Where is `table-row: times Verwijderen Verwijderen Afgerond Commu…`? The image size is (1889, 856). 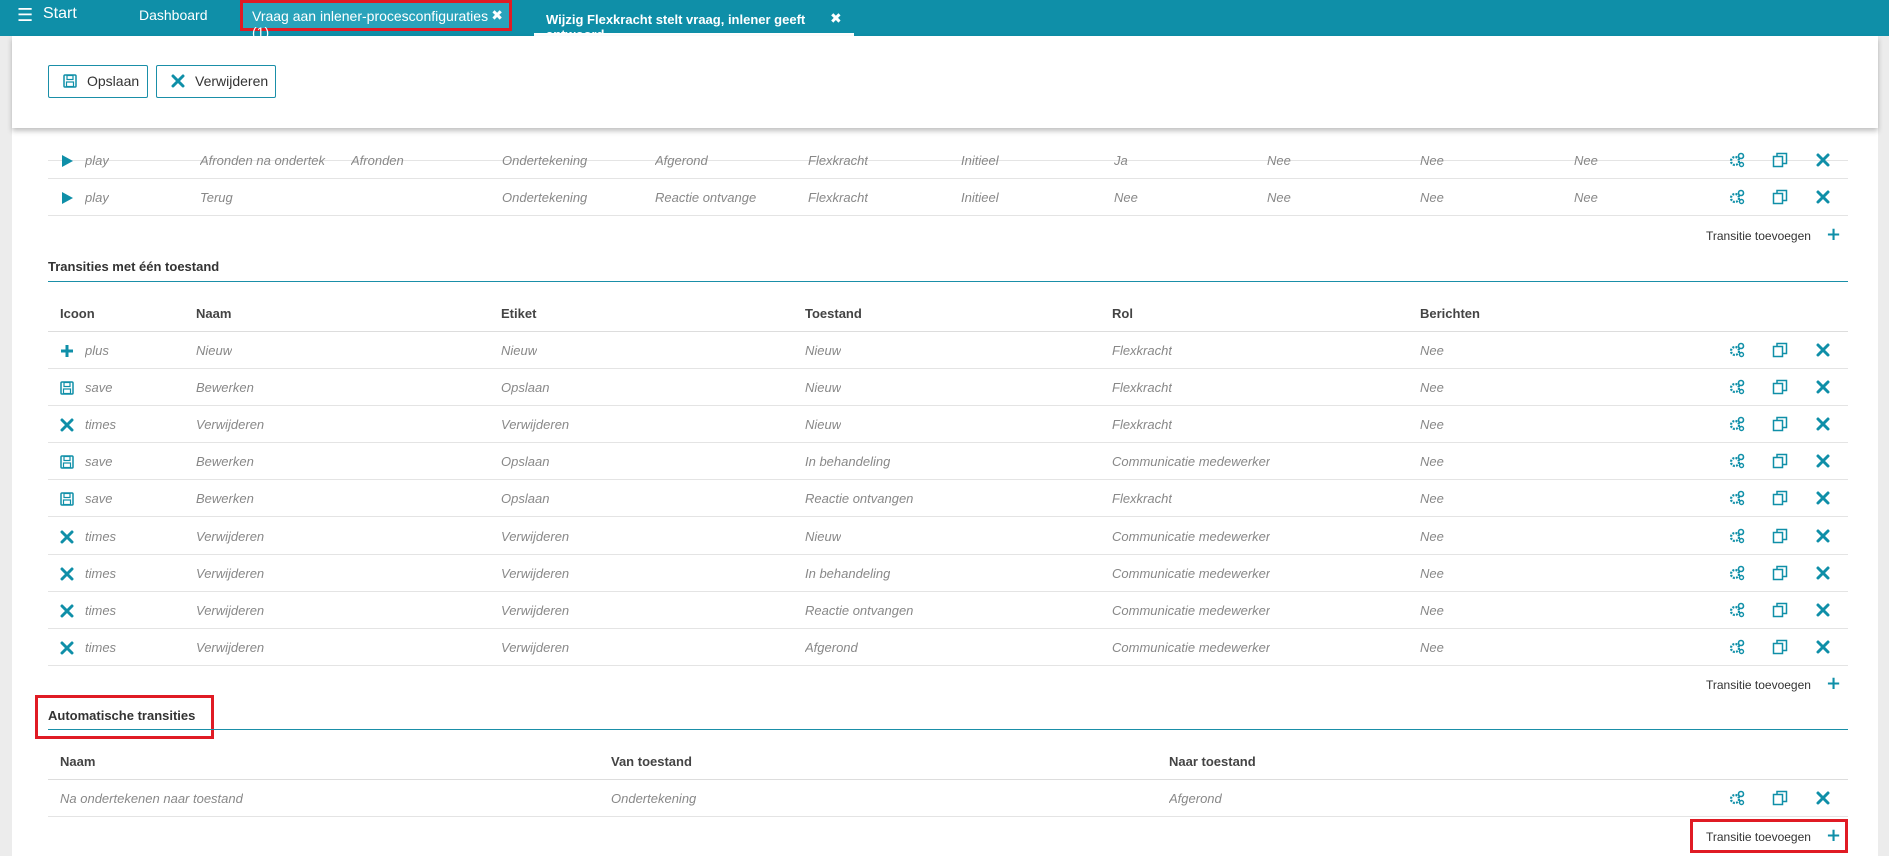 table-row: times Verwijderen Verwijderen Afgerond Commu… is located at coordinates (948, 647).